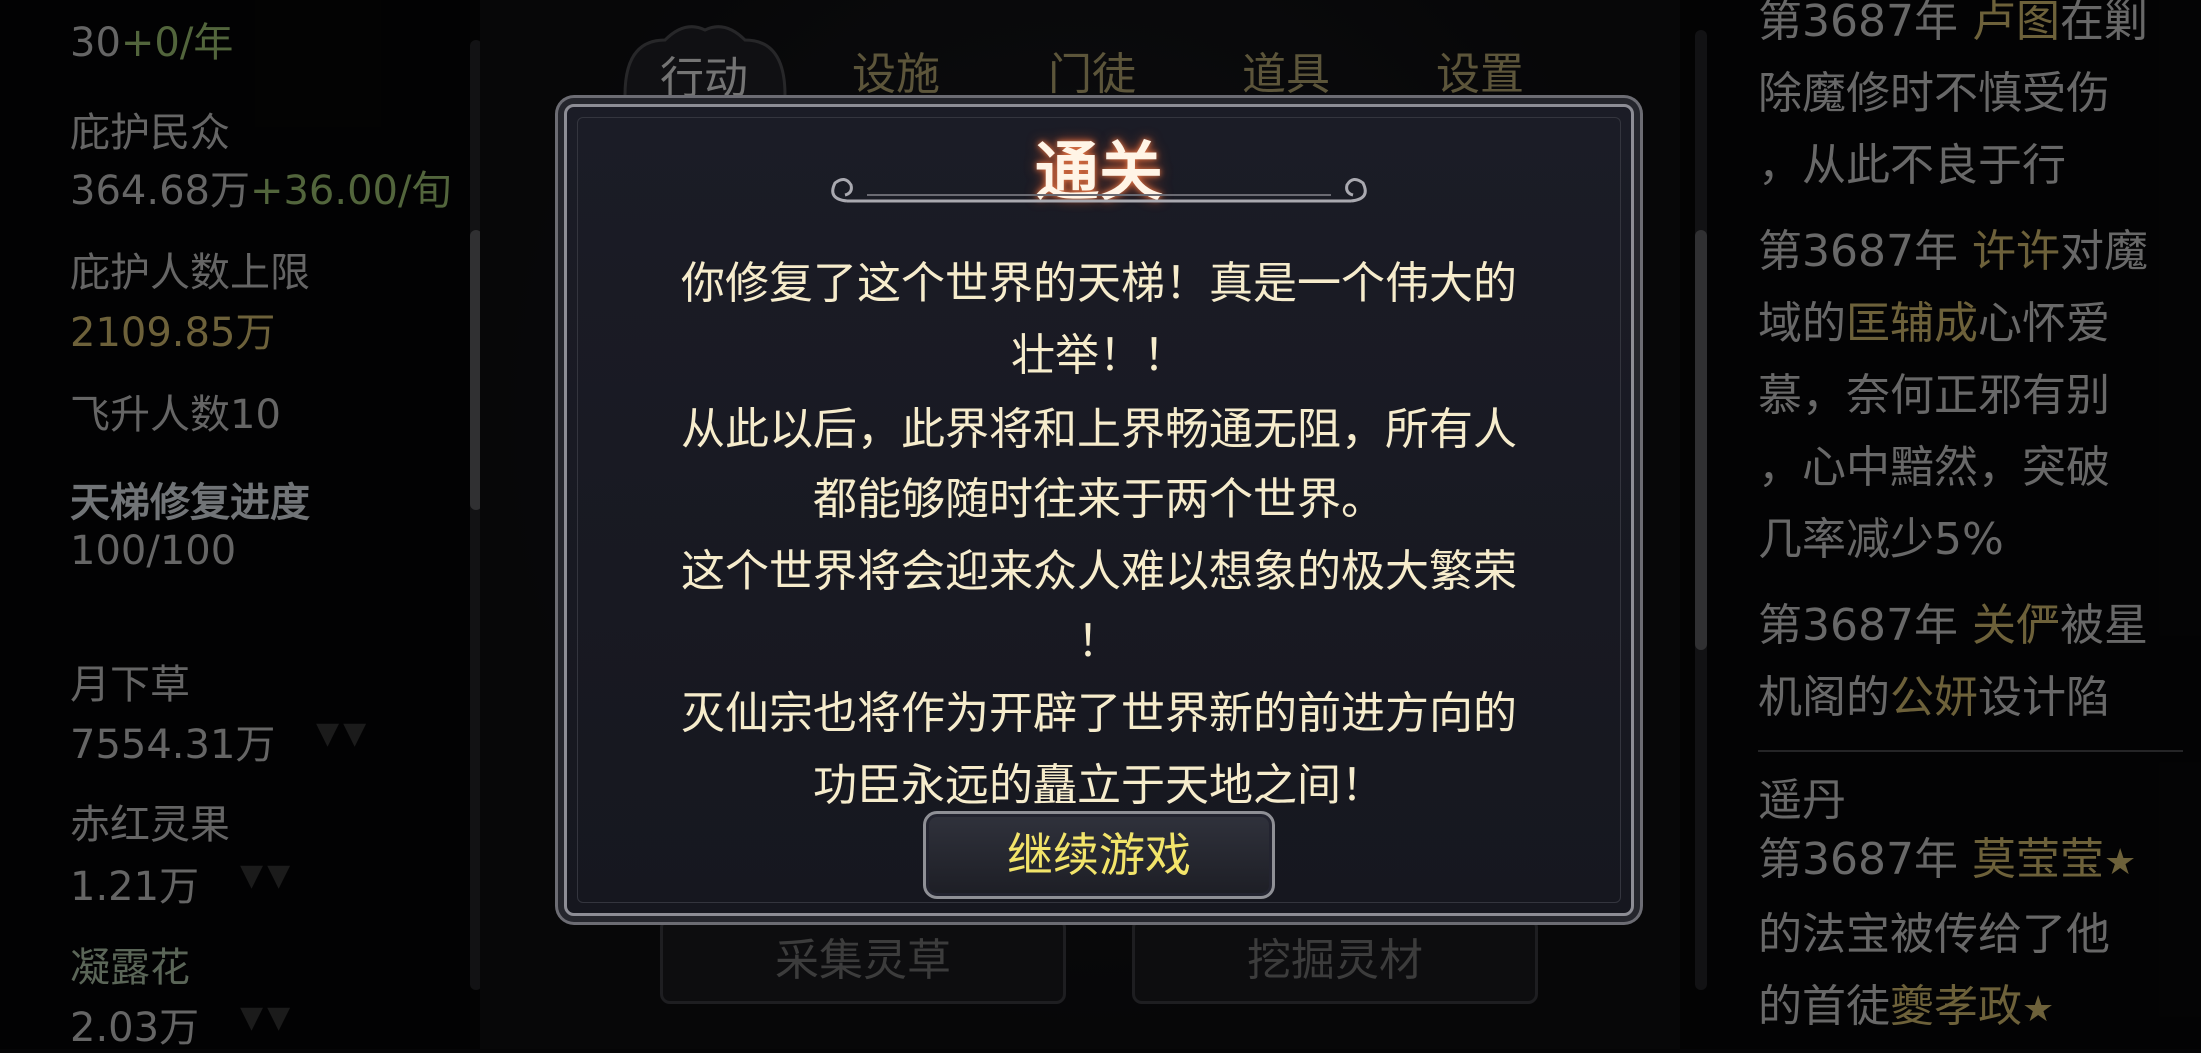 This screenshot has width=2201, height=1053. Describe the element at coordinates (1099, 499) in the screenshot. I see `dialog-message-line: 都能够随时往来于两个世界。` at that location.